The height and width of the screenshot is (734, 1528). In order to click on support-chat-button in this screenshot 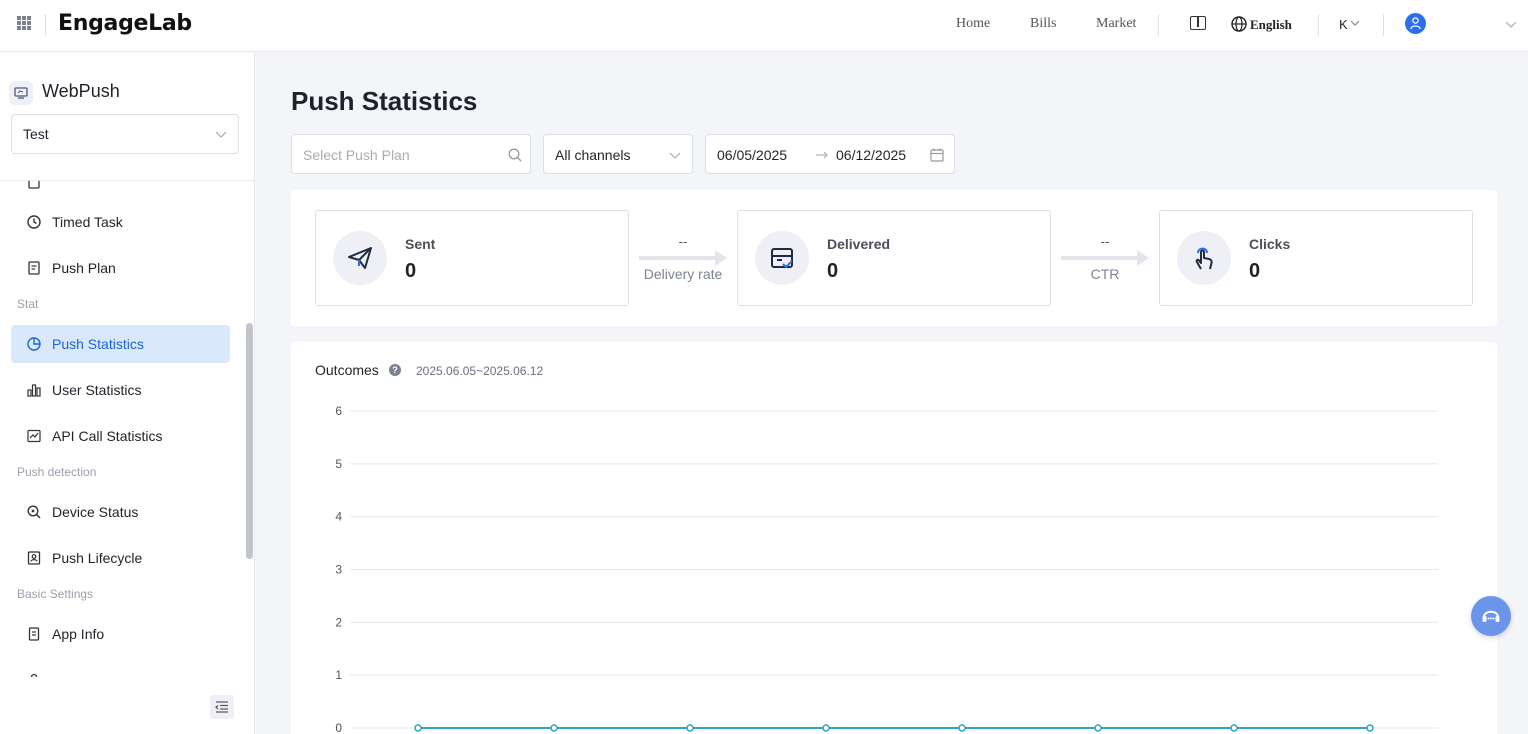, I will do `click(1491, 616)`.